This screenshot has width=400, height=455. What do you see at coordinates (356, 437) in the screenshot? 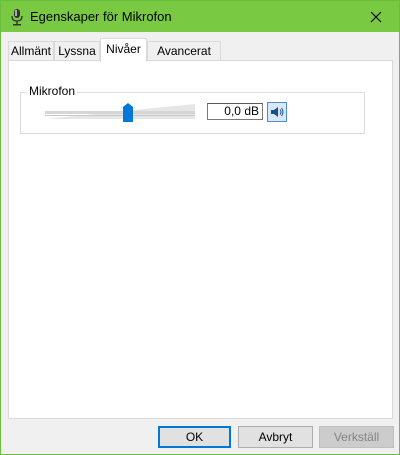
I see `apply-button: Verkställ` at bounding box center [356, 437].